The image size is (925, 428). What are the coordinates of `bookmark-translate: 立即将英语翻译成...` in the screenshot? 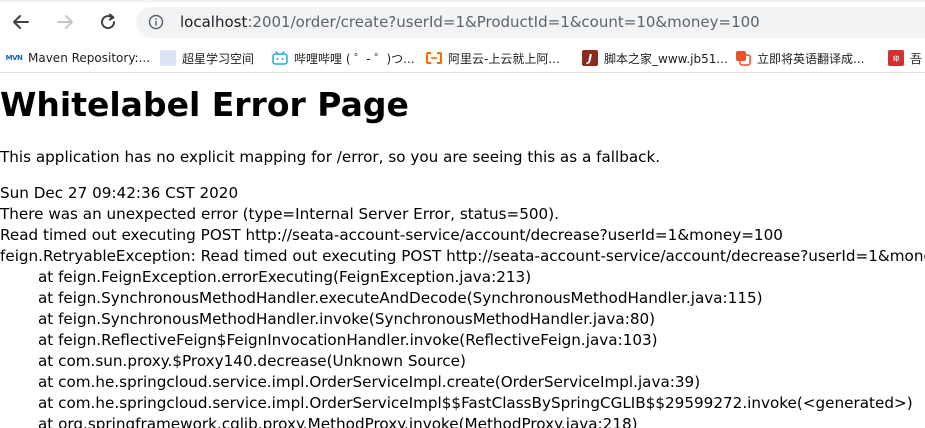 It's located at (799, 58).